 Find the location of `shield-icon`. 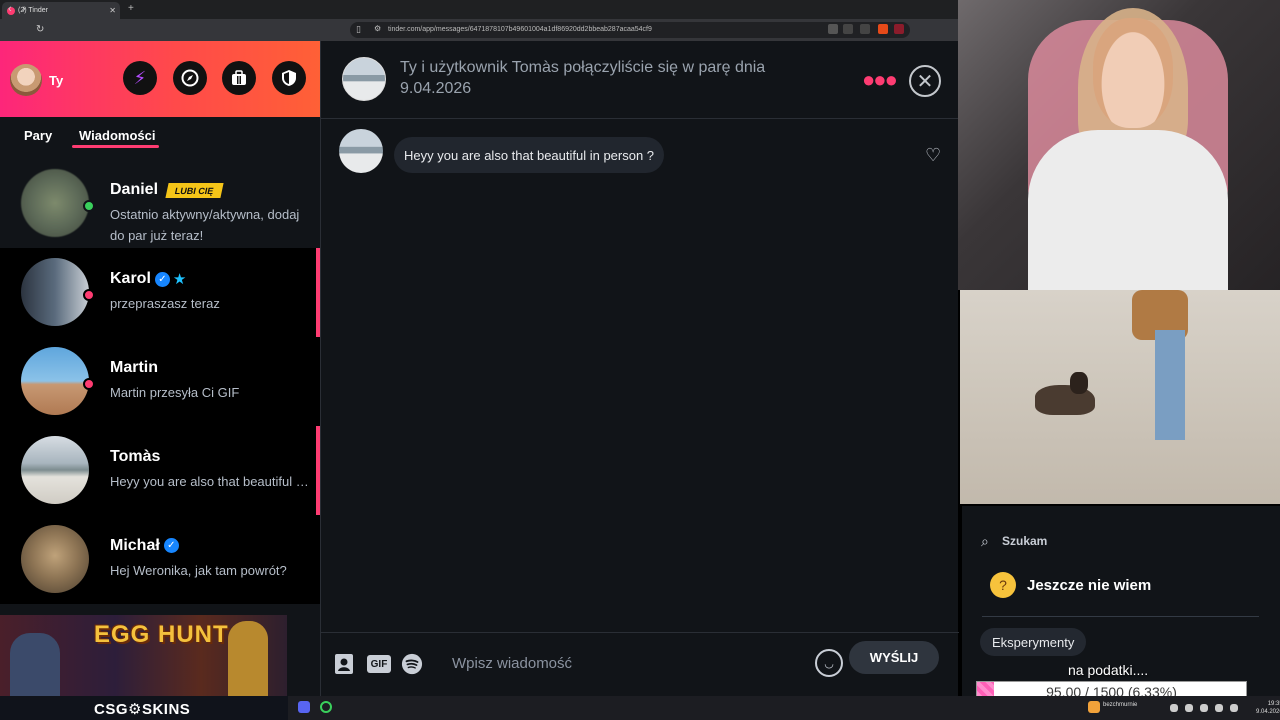

shield-icon is located at coordinates (289, 78).